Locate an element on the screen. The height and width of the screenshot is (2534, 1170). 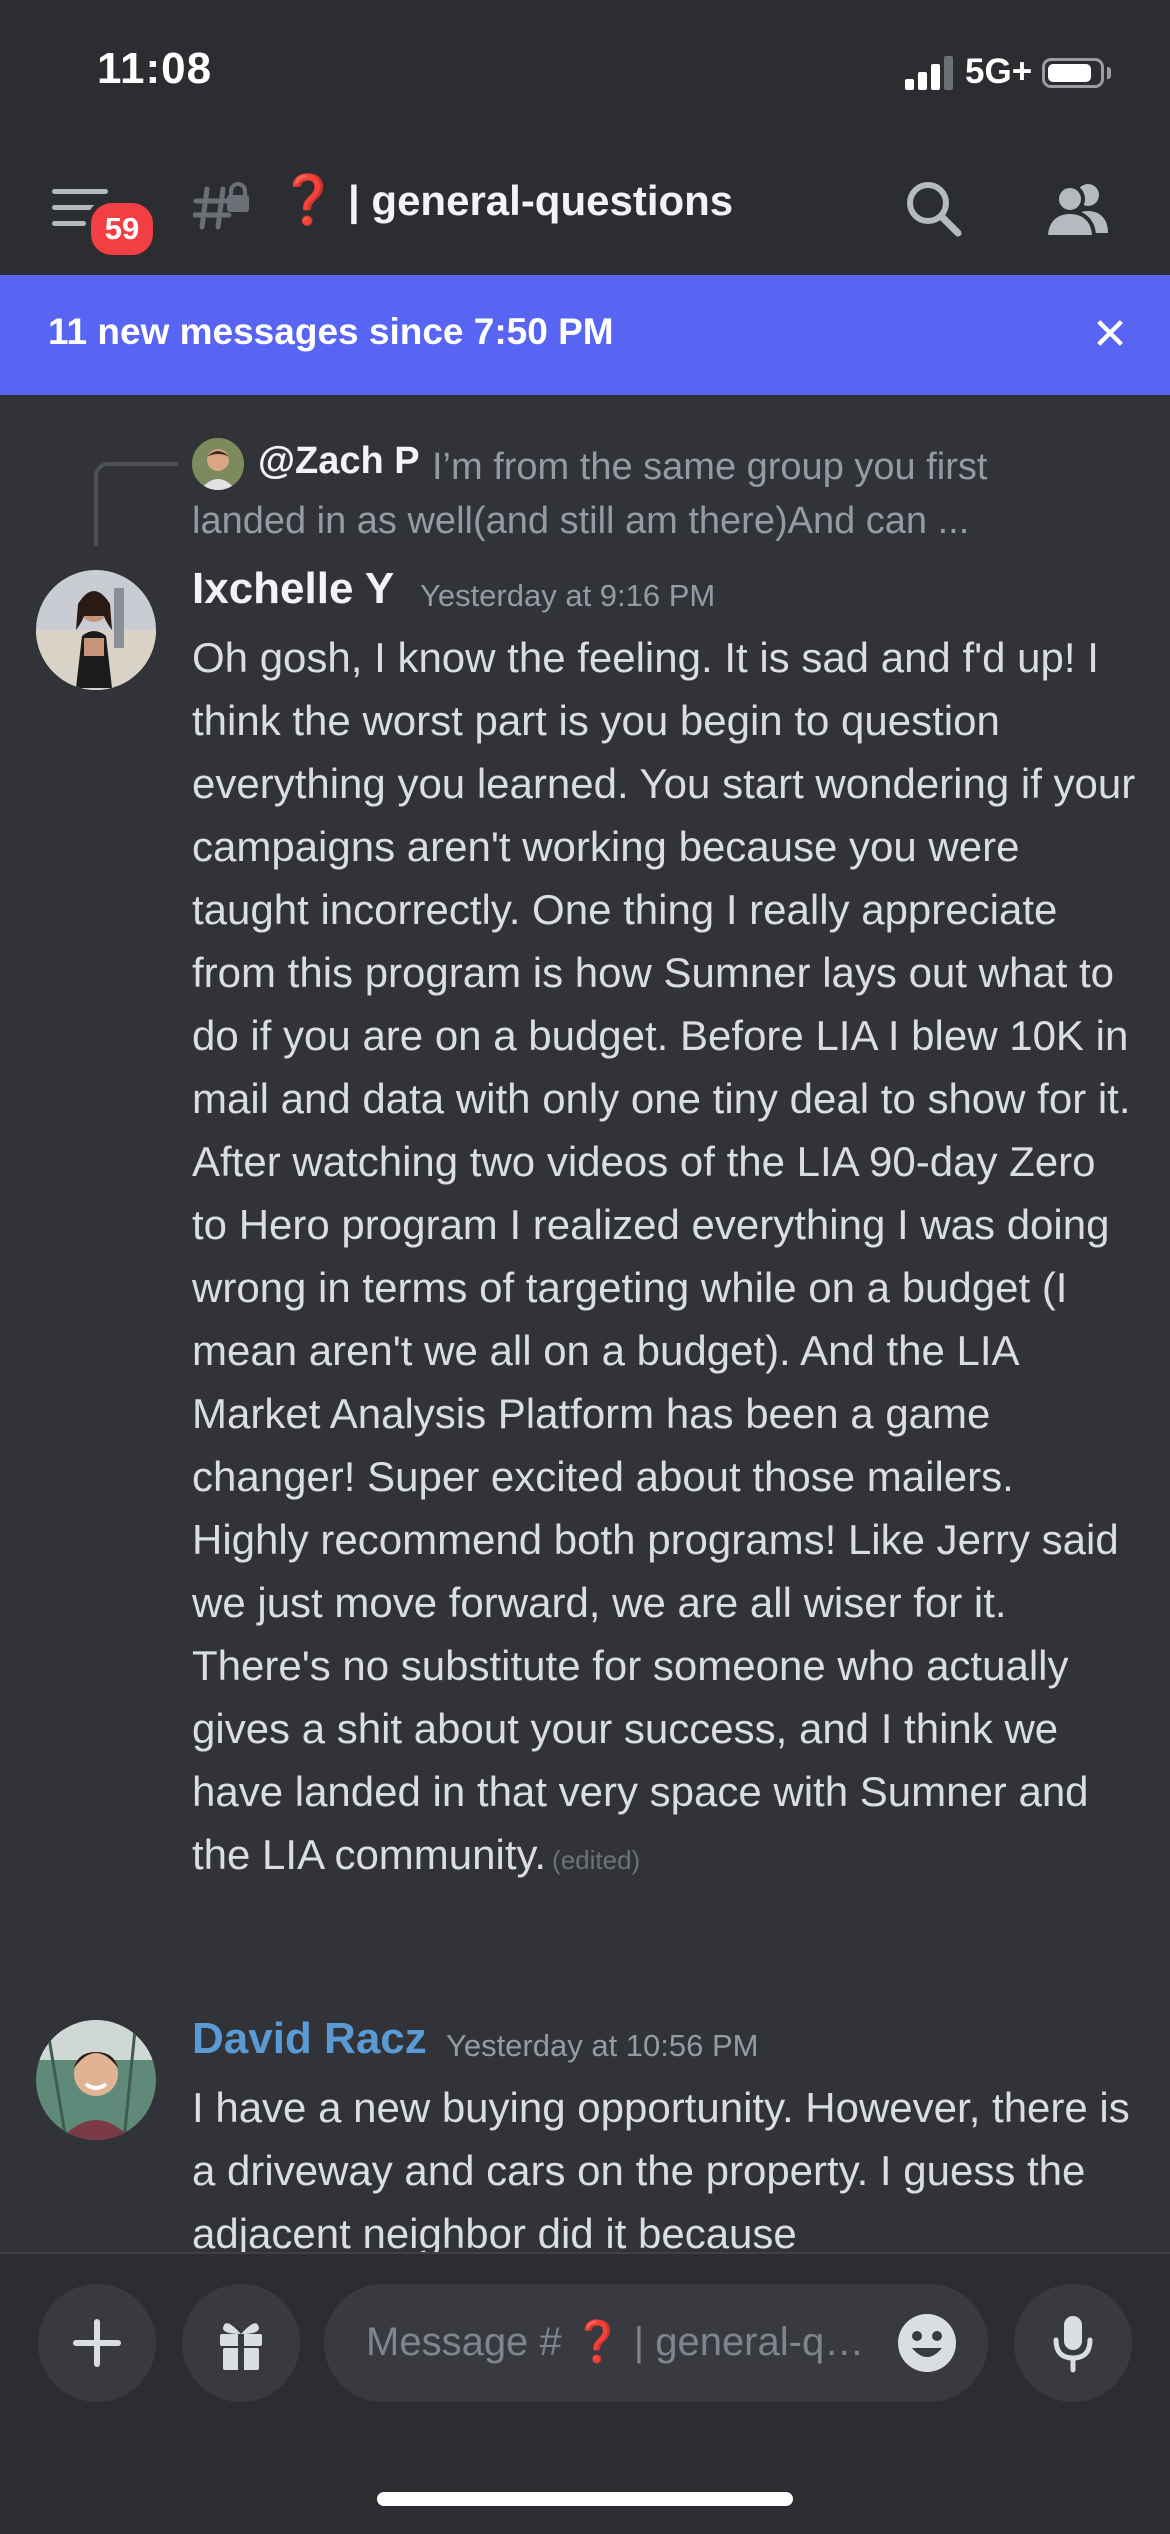
close-icon: ✕ is located at coordinates (1110, 335).